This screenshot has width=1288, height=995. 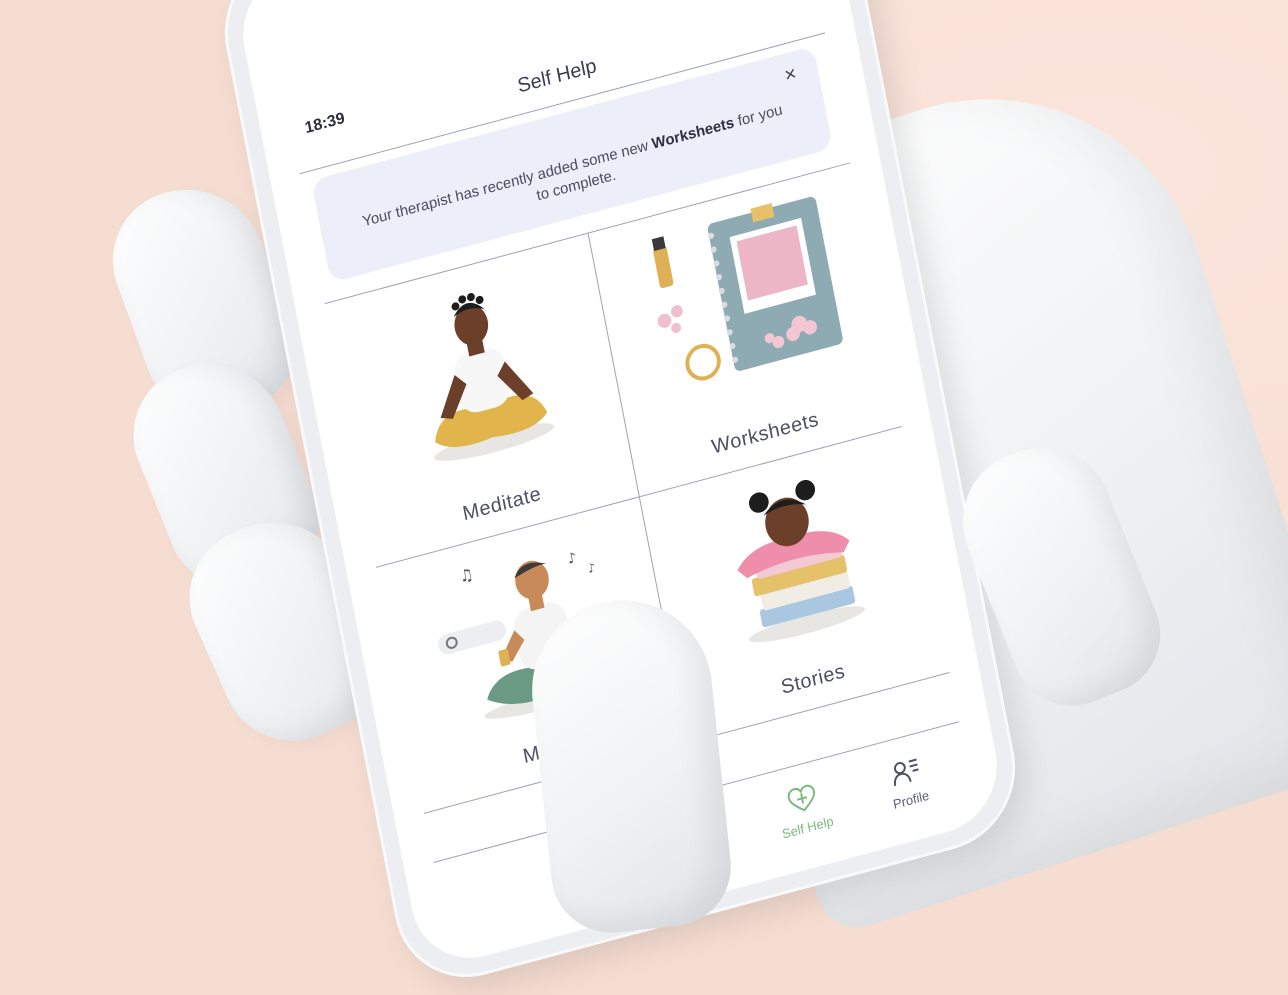 What do you see at coordinates (790, 74) in the screenshot?
I see `close-icon: ×` at bounding box center [790, 74].